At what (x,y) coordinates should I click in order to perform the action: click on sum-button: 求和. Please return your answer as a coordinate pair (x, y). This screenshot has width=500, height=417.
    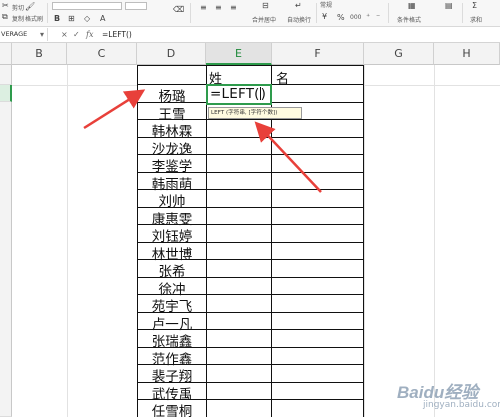
    Looking at the image, I should click on (476, 19).